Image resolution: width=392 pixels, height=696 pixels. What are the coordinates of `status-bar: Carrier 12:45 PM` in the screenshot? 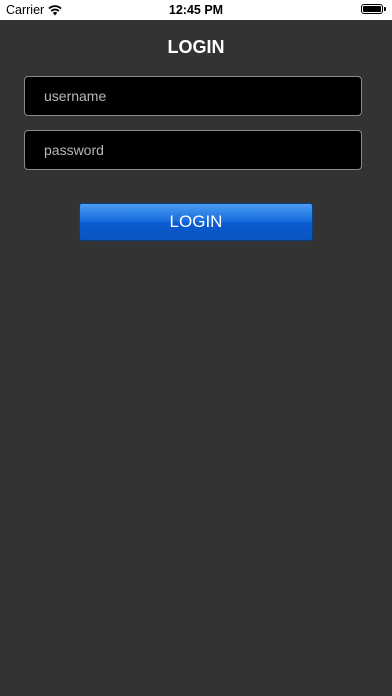 It's located at (196, 10).